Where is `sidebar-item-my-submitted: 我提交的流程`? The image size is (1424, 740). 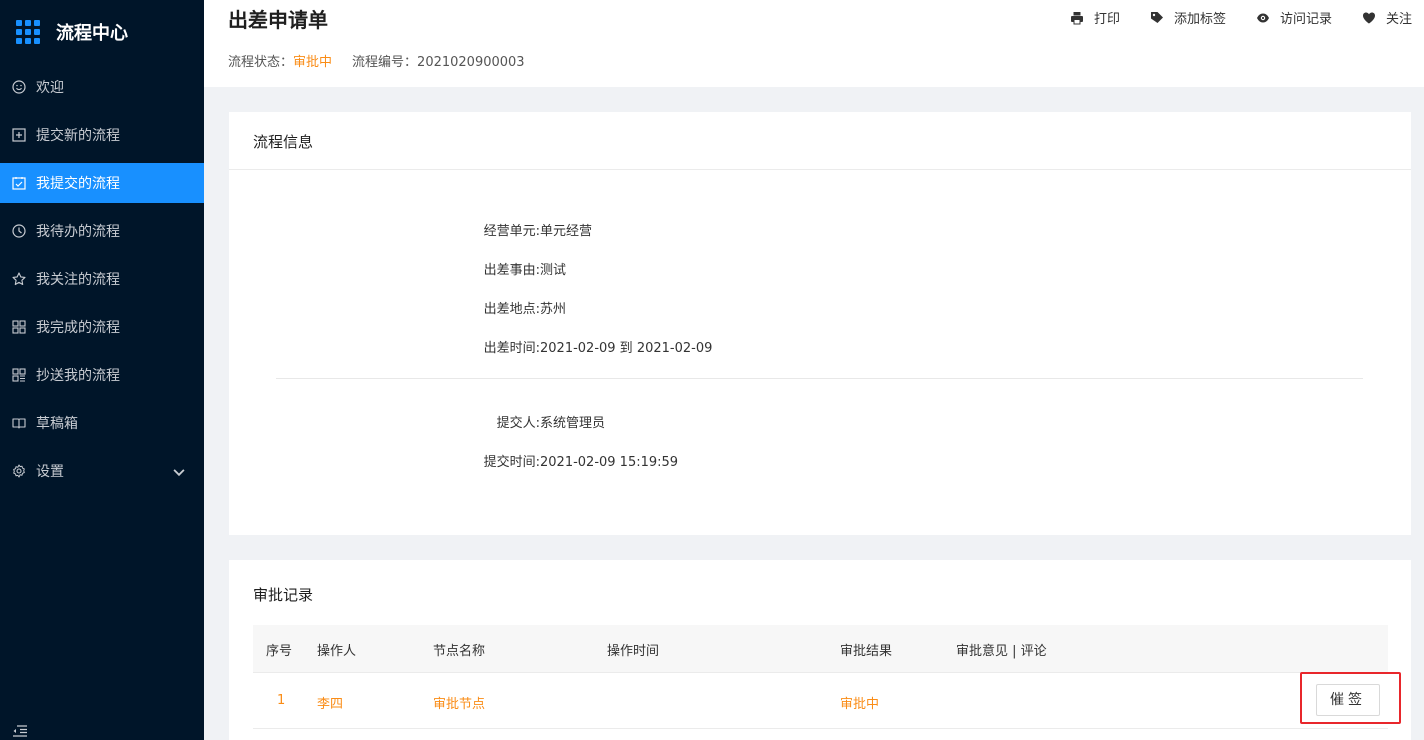
sidebar-item-my-submitted: 我提交的流程 is located at coordinates (102, 183).